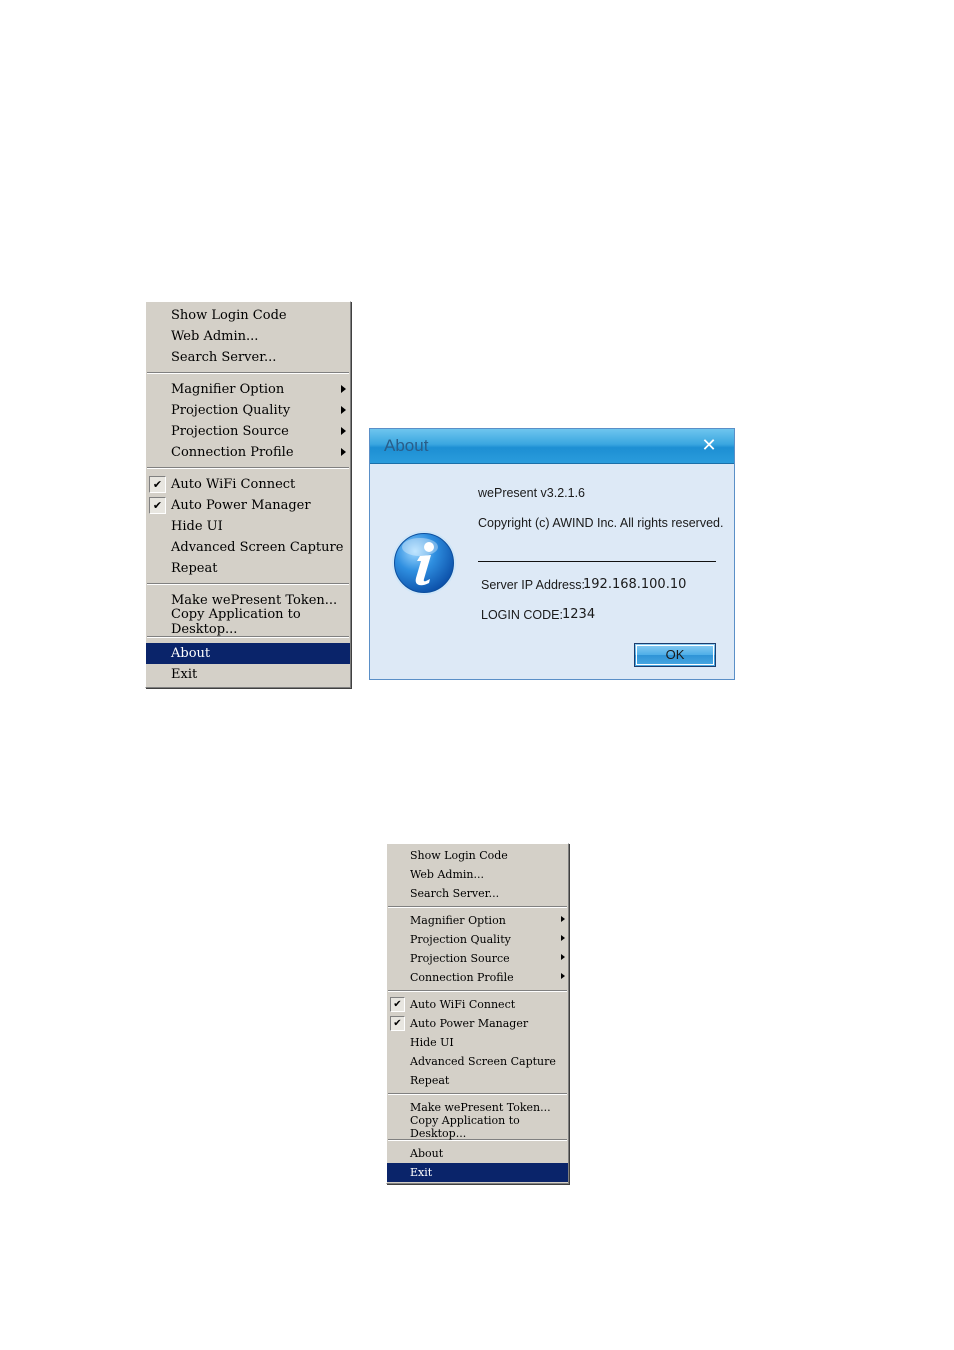 The height and width of the screenshot is (1350, 954). Describe the element at coordinates (675, 655) in the screenshot. I see `ok-button: OK` at that location.